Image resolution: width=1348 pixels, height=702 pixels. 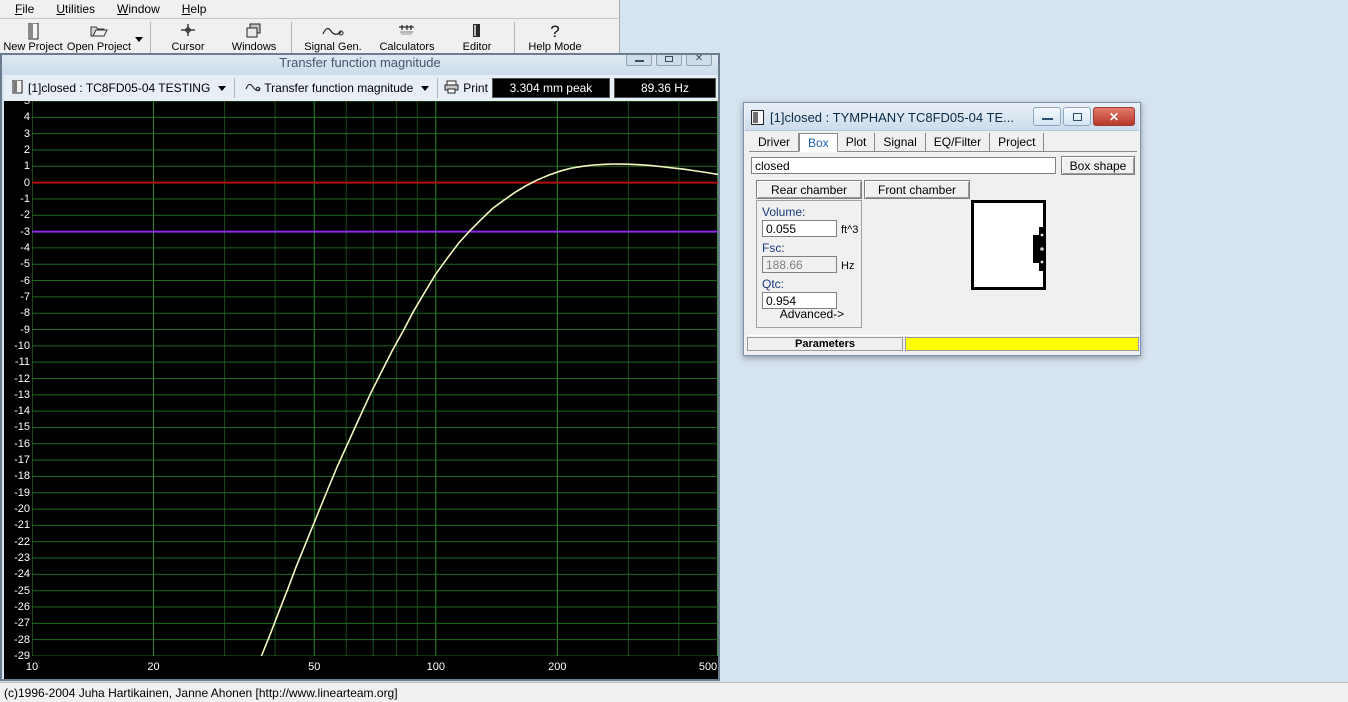 I want to click on y-axis-tick: -3, so click(x=25, y=231).